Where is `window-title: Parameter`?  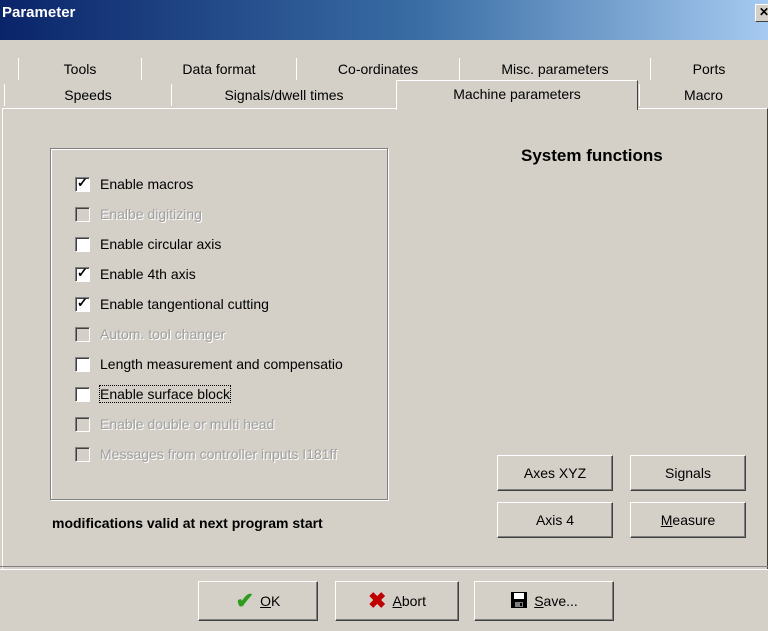
window-title: Parameter is located at coordinates (39, 12).